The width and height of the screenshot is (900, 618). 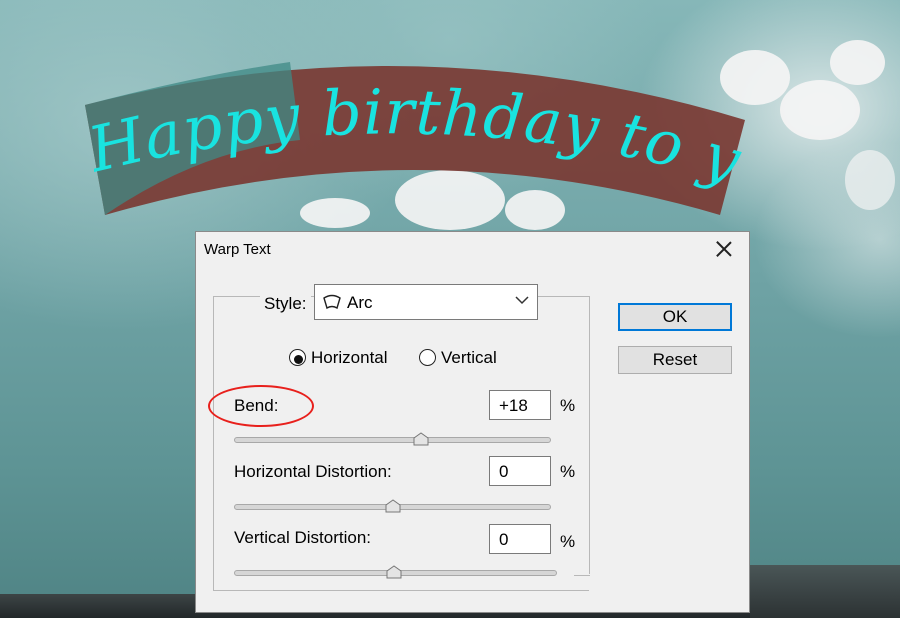 I want to click on vertical-distortion-unit: %, so click(x=568, y=541).